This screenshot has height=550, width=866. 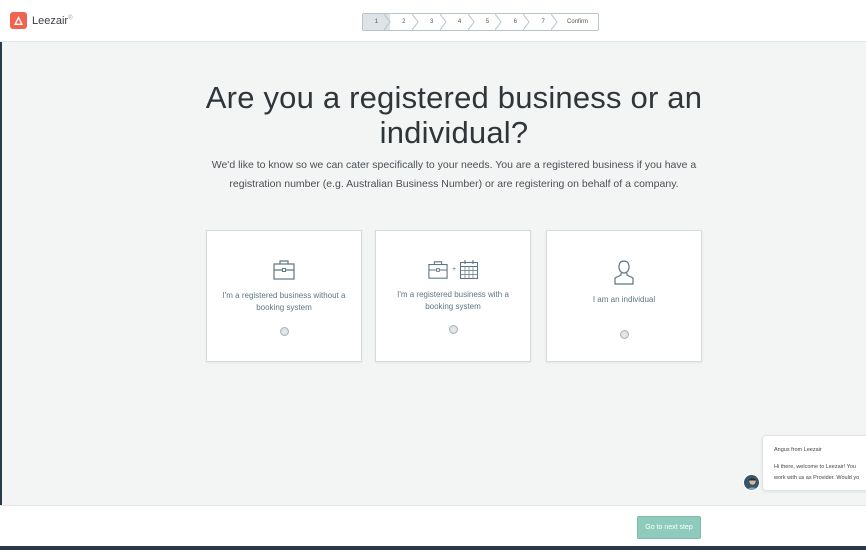 I want to click on person-icon, so click(x=624, y=272).